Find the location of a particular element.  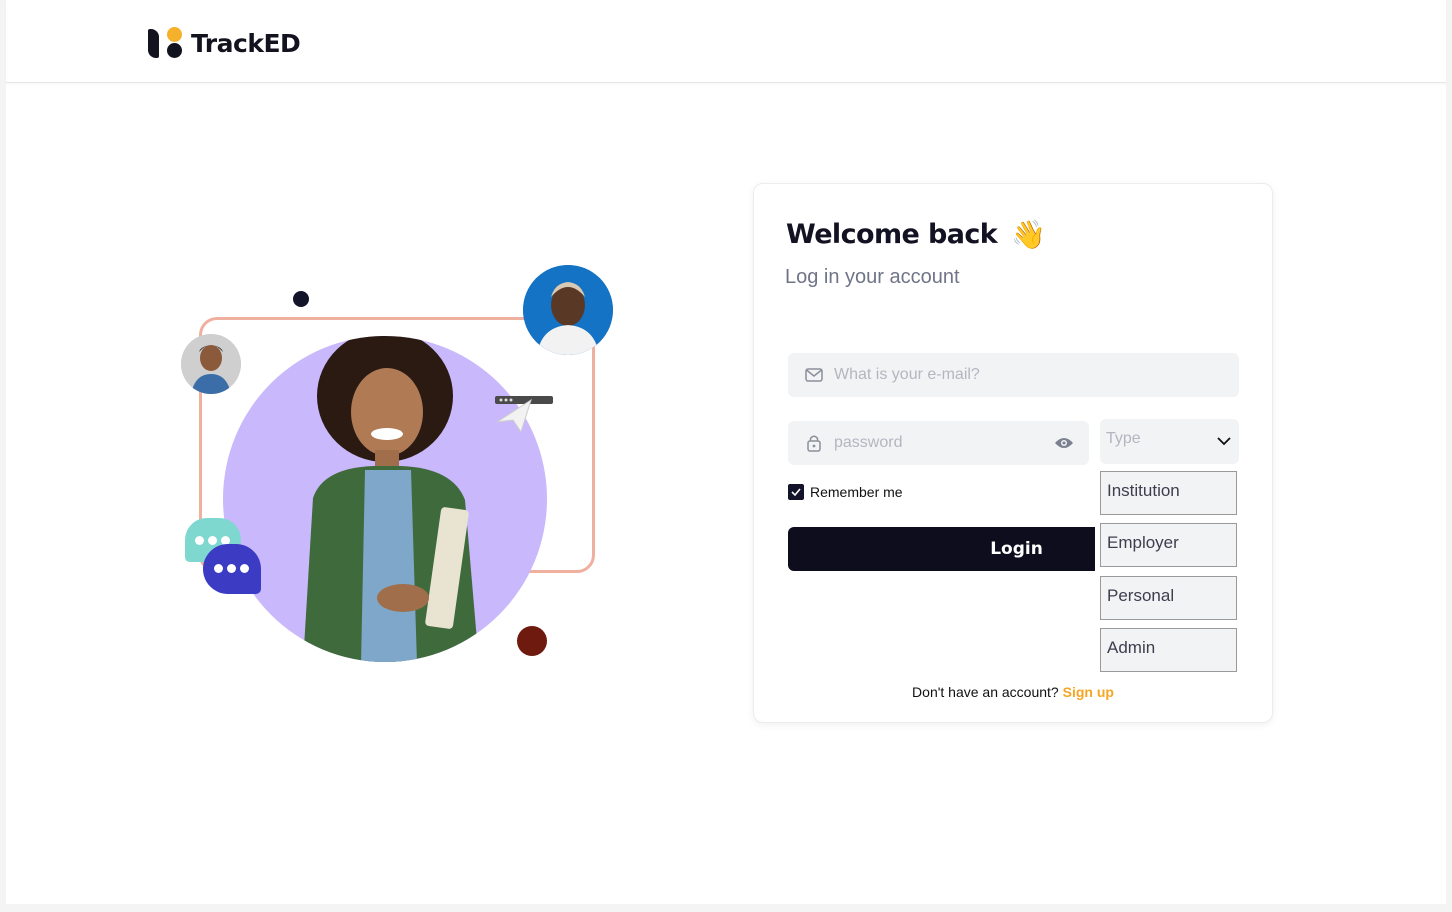

remember-checkbox is located at coordinates (796, 492).